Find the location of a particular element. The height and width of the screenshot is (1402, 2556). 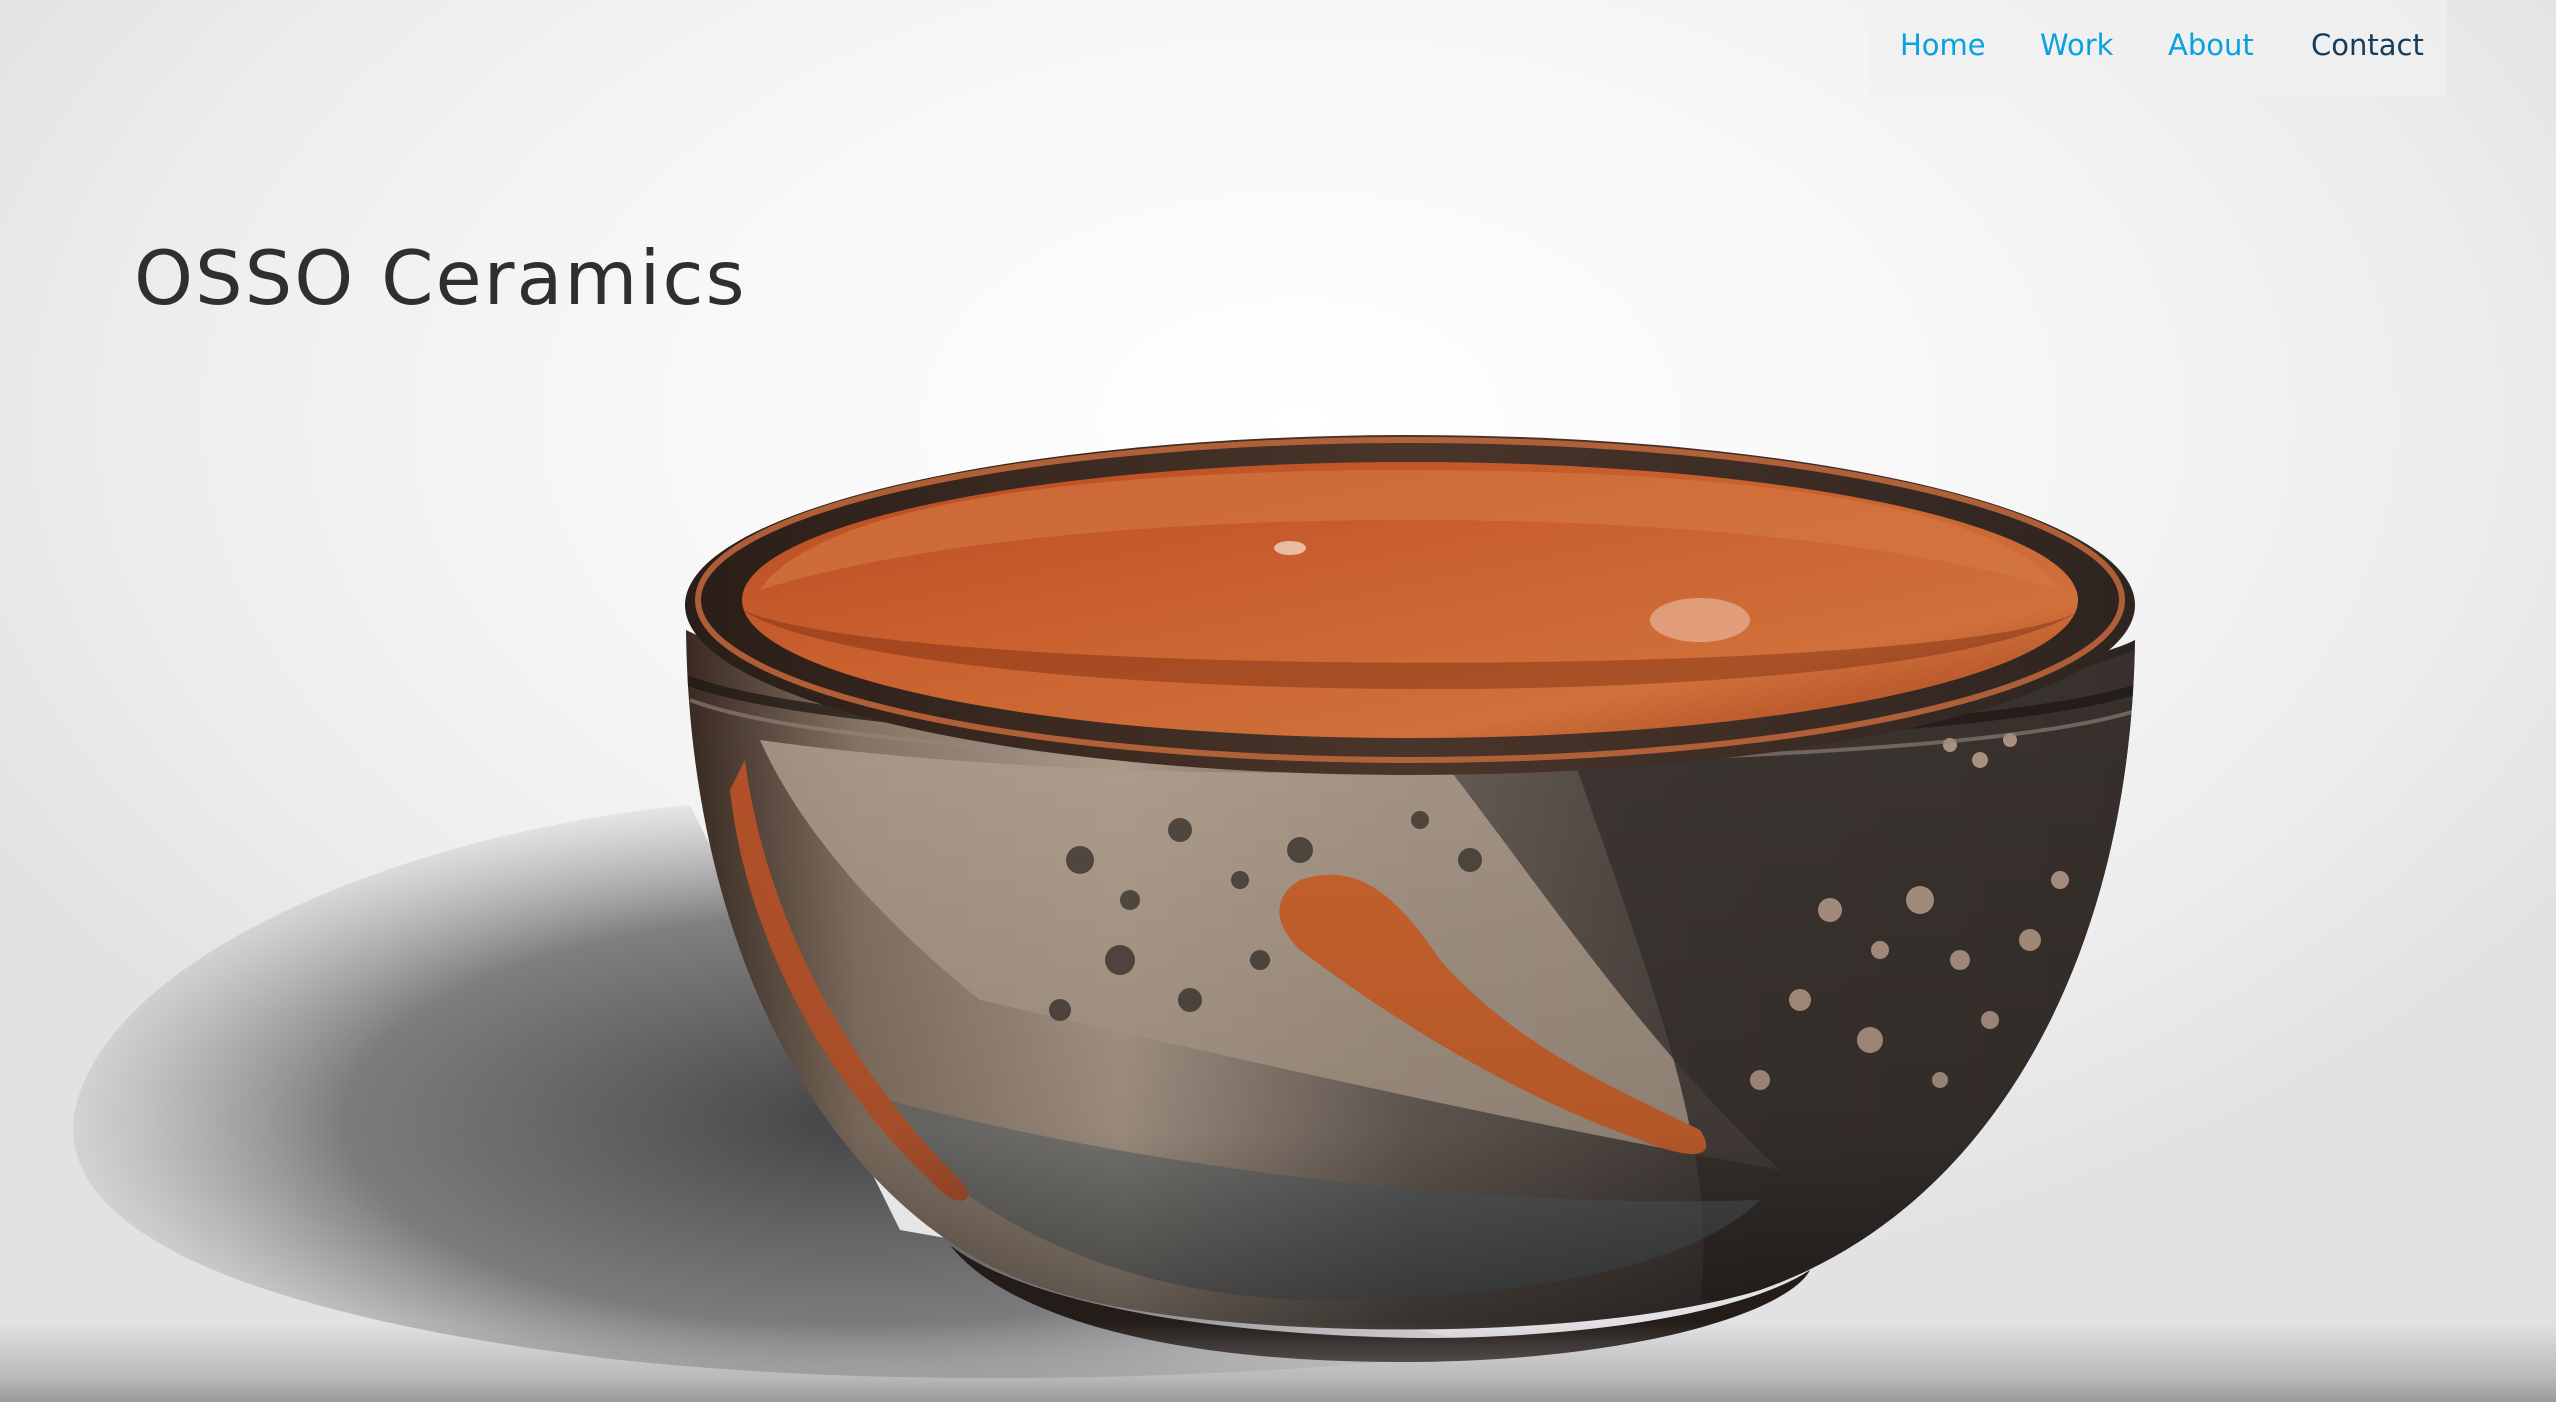

nav-work-link: Work is located at coordinates (2076, 45).